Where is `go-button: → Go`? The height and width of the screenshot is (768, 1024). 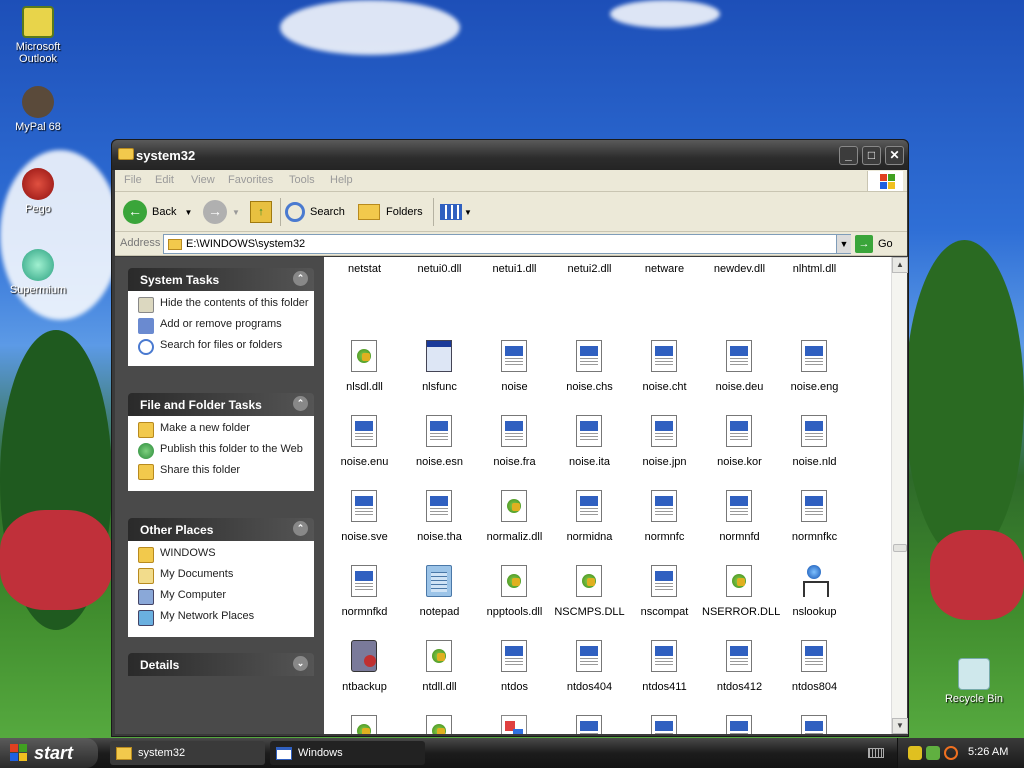
go-button: → Go is located at coordinates (874, 244).